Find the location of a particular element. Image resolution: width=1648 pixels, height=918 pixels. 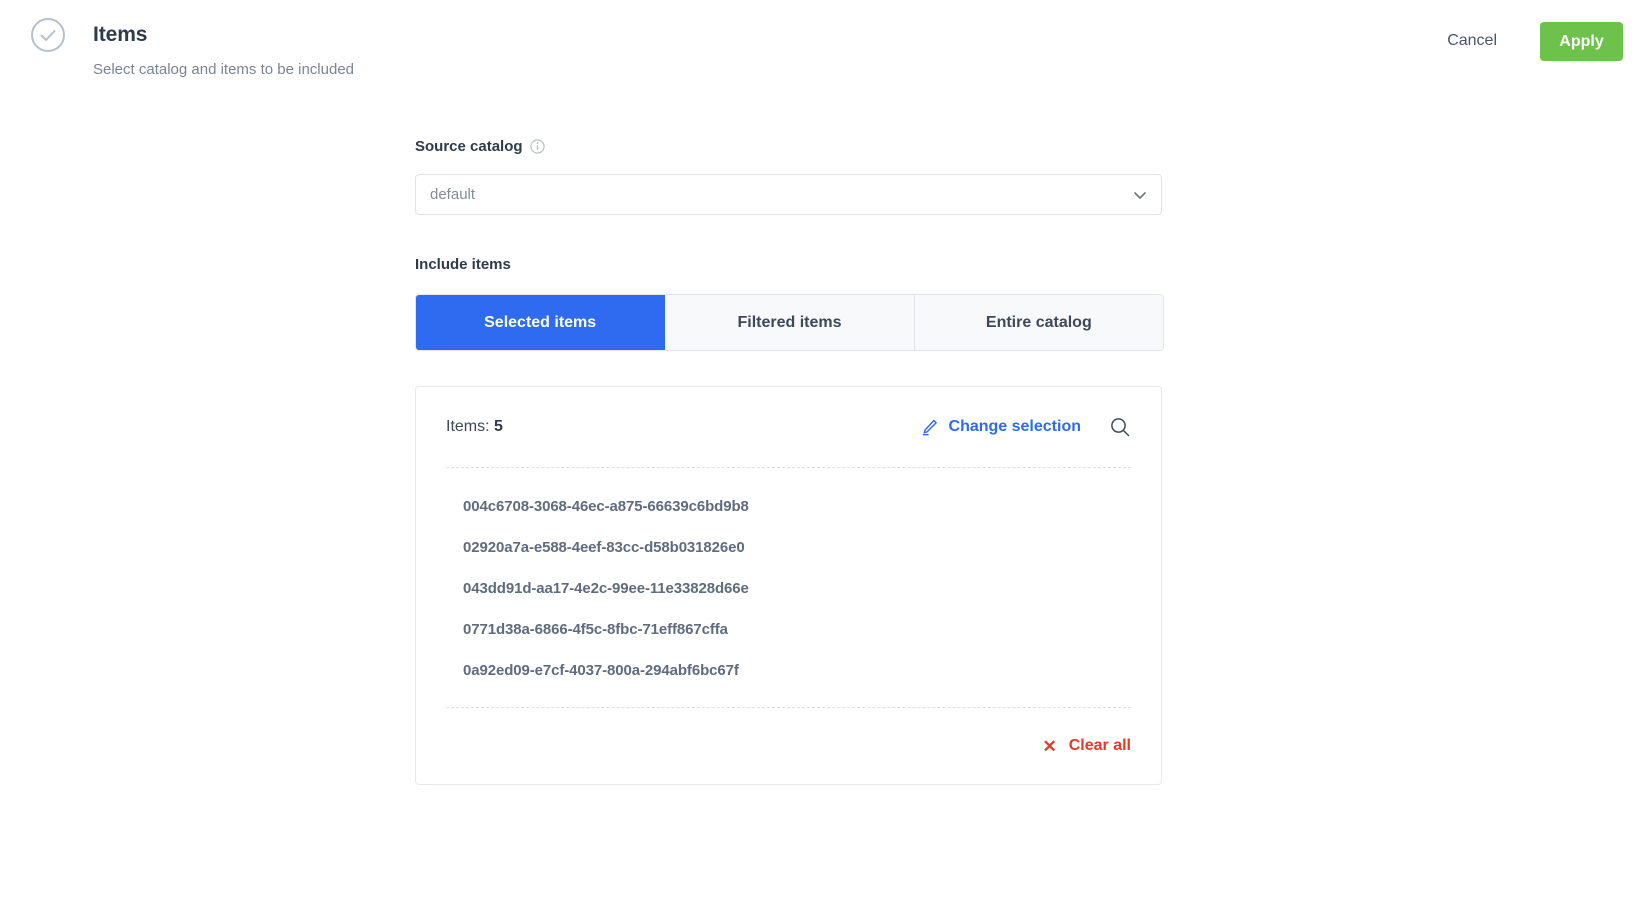

items-card-footer: ✕ Clear all is located at coordinates (788, 746).